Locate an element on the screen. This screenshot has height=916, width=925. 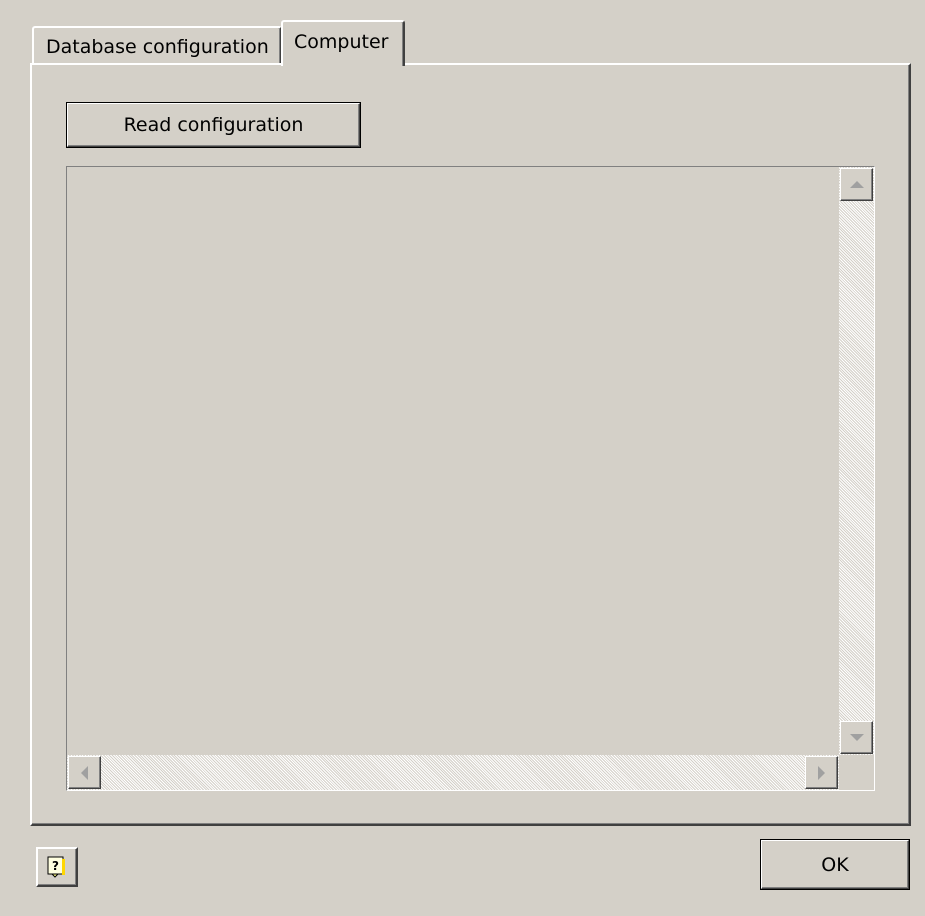
read-configuration-label: Read configuration is located at coordinates (213, 125).